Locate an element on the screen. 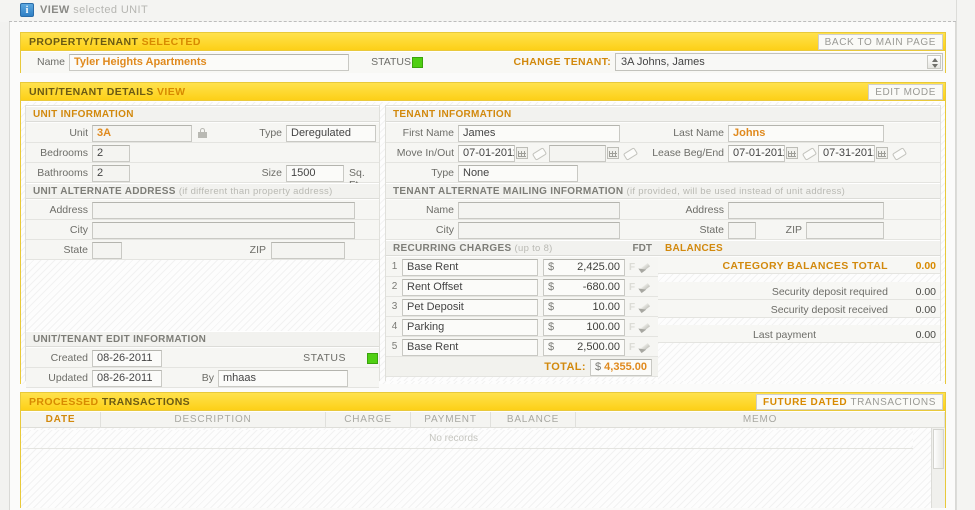 The width and height of the screenshot is (975, 510). category-balances-total-label: CATEGORY BALANCES TOTAL is located at coordinates (805, 266).